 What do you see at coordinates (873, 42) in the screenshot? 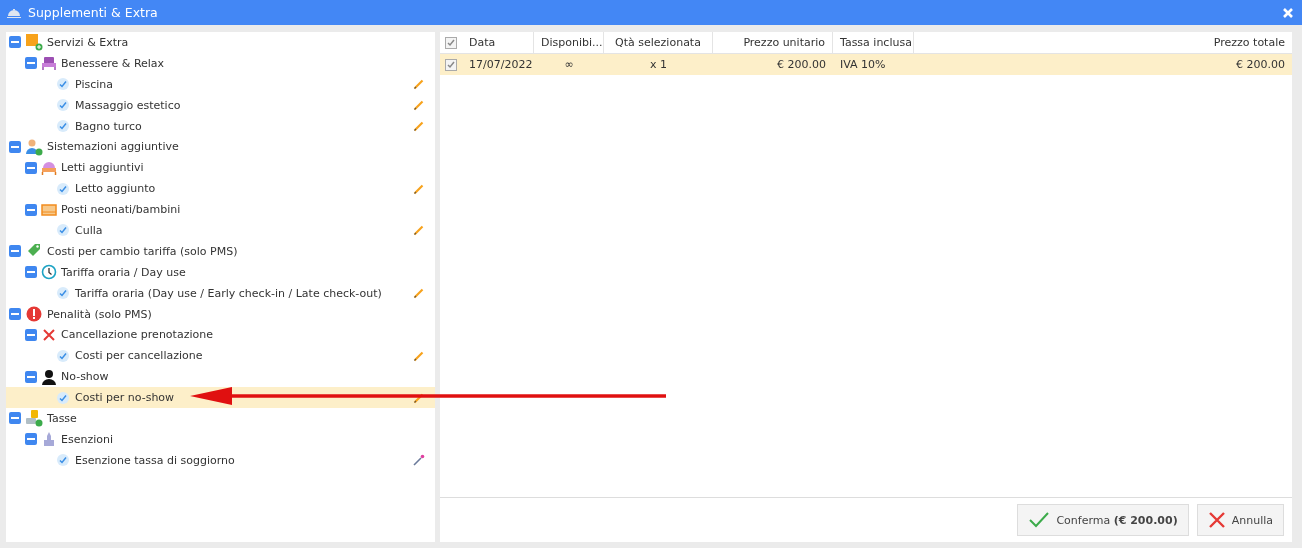
I see `column-header: Tassa inclusa` at bounding box center [873, 42].